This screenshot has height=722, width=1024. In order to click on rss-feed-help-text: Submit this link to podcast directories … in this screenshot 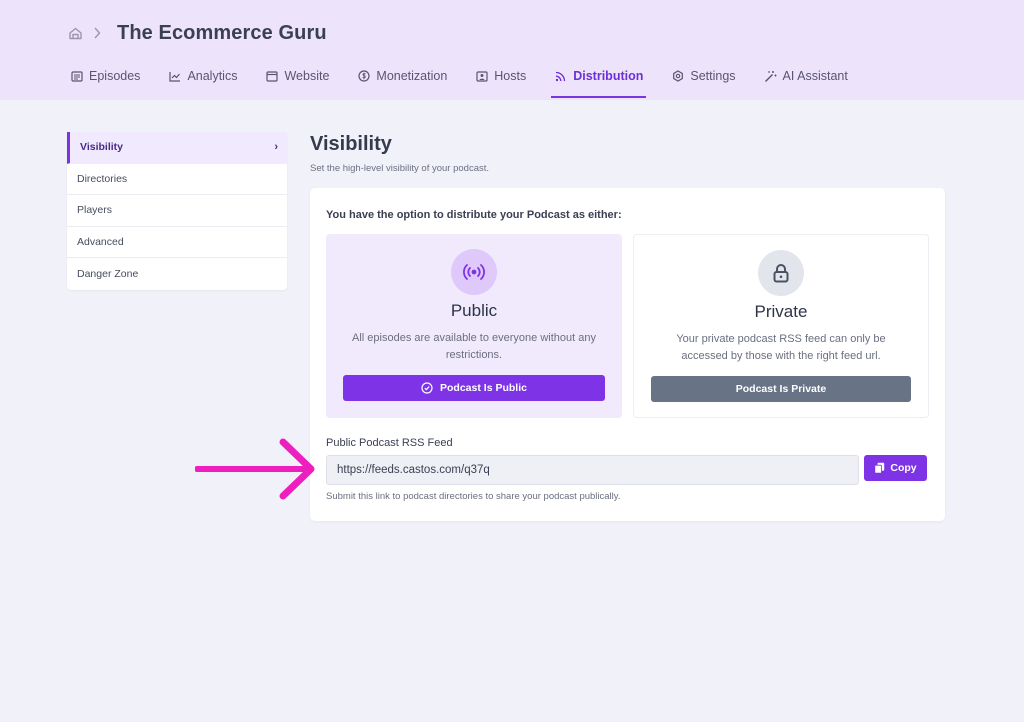, I will do `click(473, 496)`.